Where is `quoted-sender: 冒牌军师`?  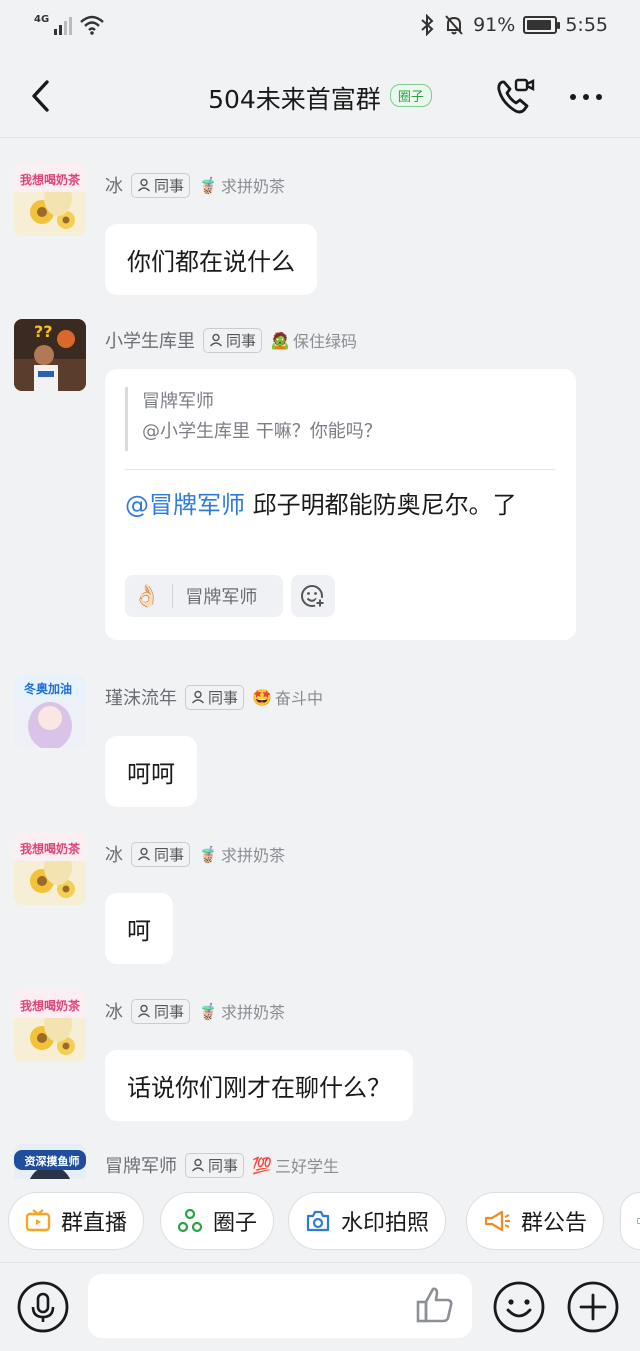
quoted-sender: 冒牌军师 is located at coordinates (178, 401).